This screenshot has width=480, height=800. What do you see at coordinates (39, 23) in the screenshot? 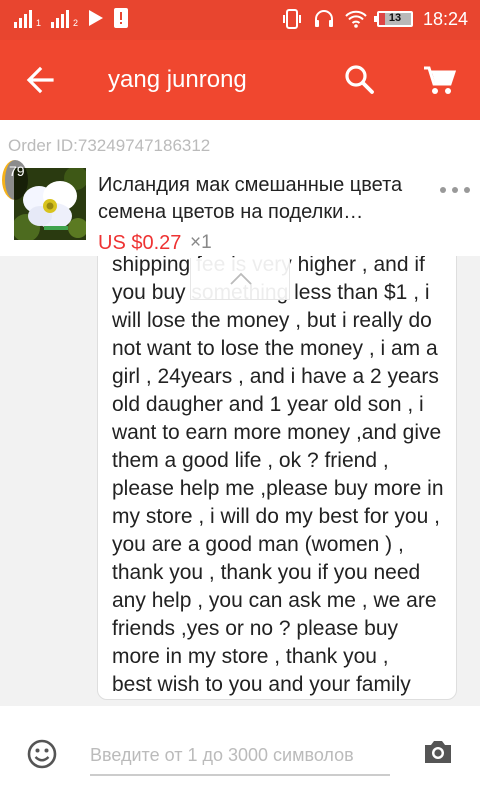
I see `sim1-label: 1` at bounding box center [39, 23].